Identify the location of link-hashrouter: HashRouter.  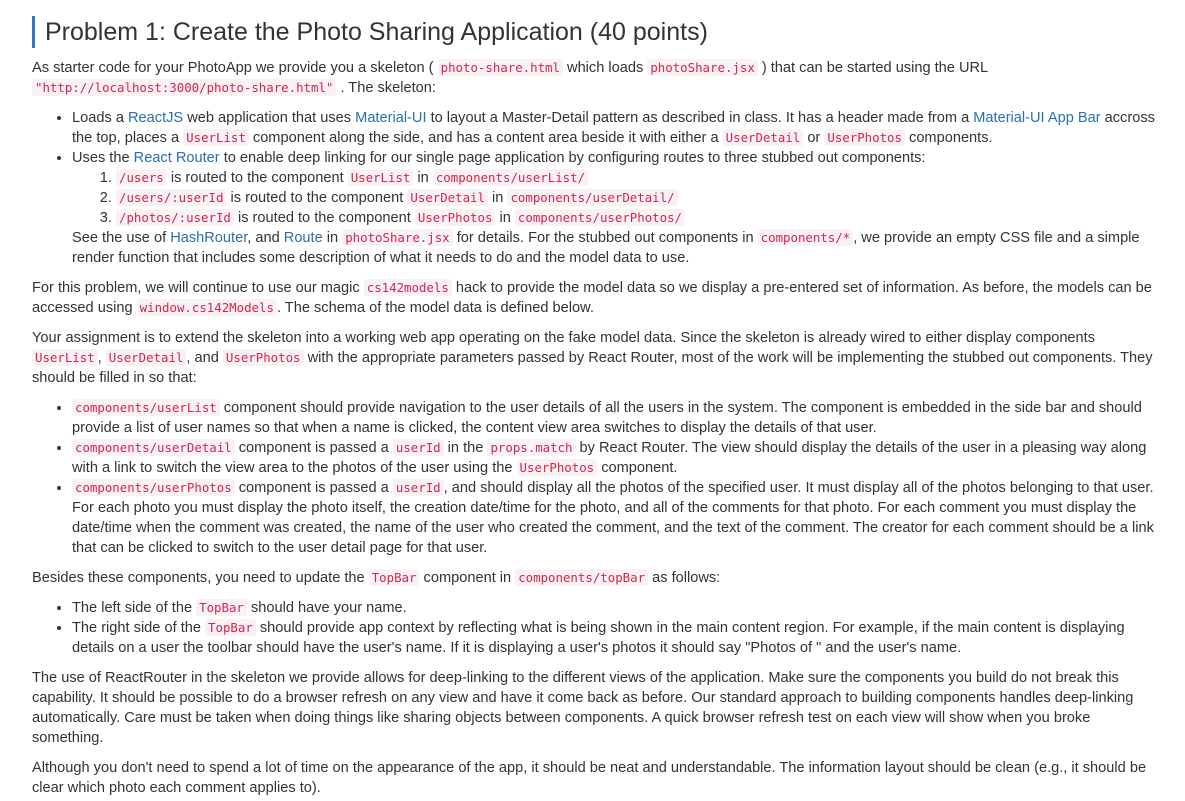
(208, 238).